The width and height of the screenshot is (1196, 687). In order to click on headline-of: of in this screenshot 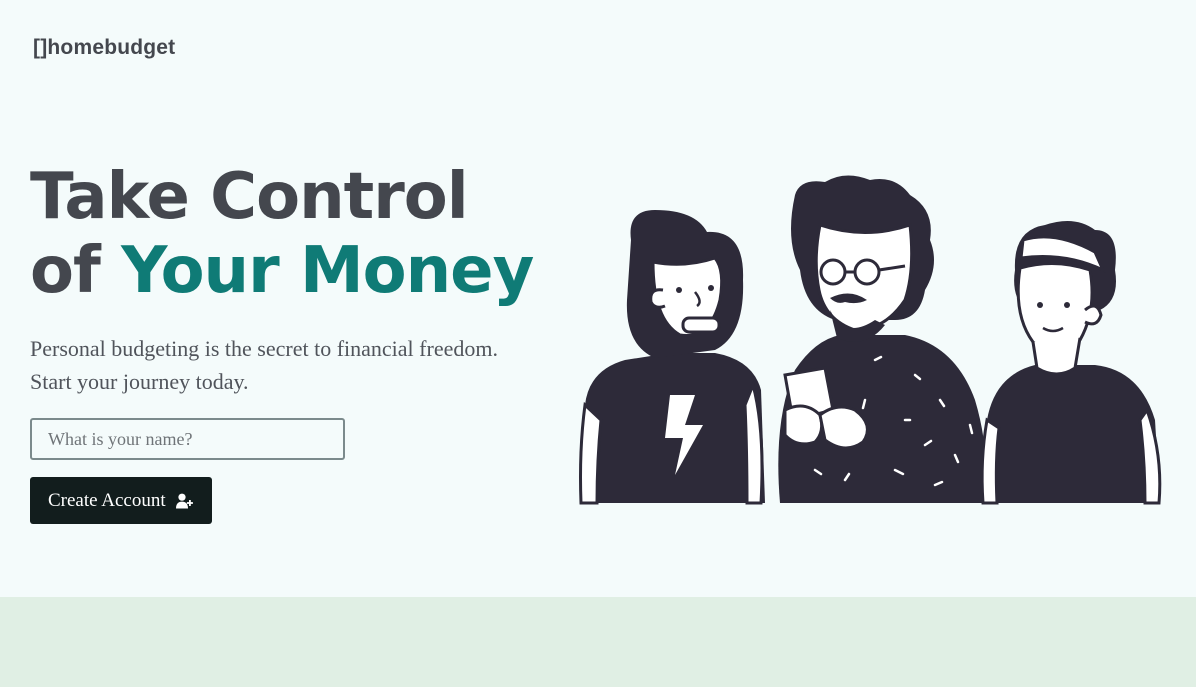, I will do `click(76, 271)`.